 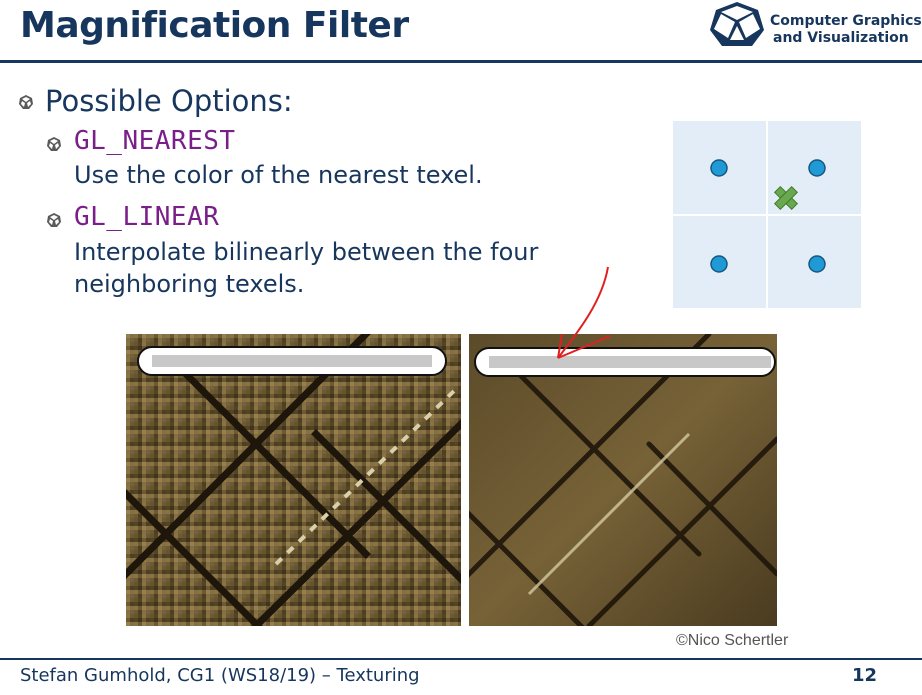 I want to click on texel-dot-bottom-left, so click(x=719, y=264).